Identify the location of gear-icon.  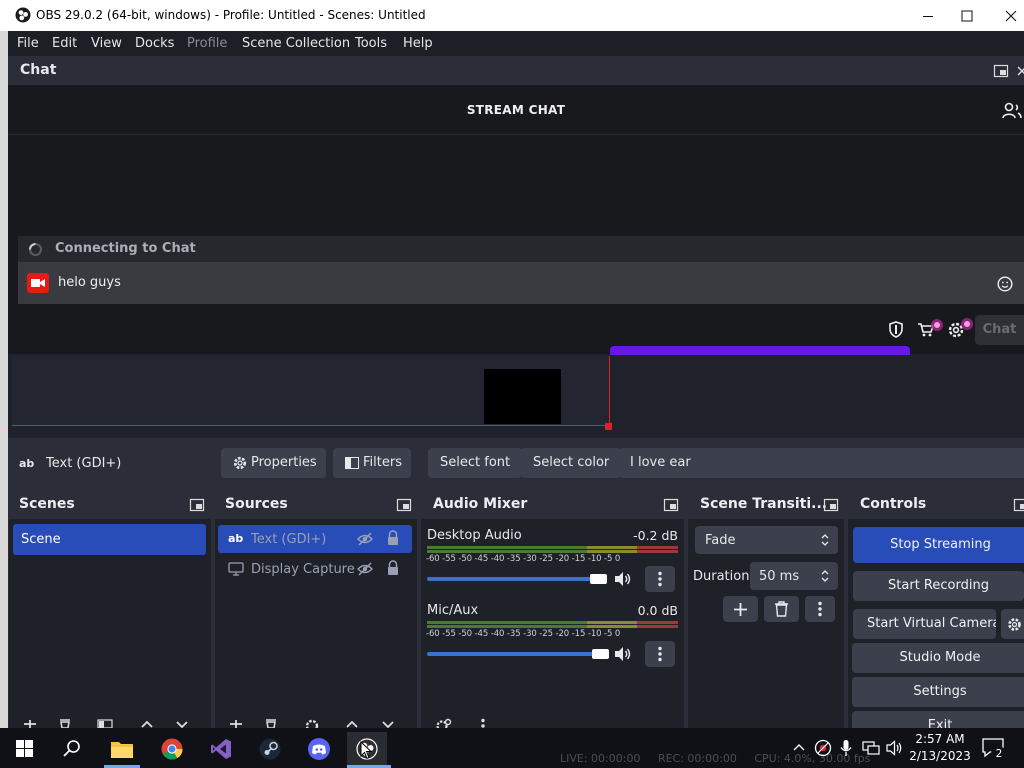
(240, 463).